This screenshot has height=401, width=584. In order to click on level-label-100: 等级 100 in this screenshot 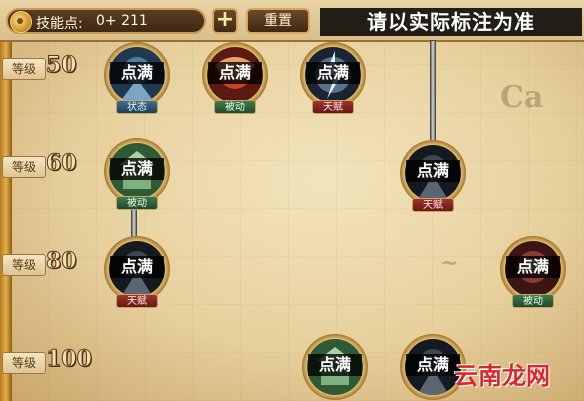, I will do `click(48, 360)`.